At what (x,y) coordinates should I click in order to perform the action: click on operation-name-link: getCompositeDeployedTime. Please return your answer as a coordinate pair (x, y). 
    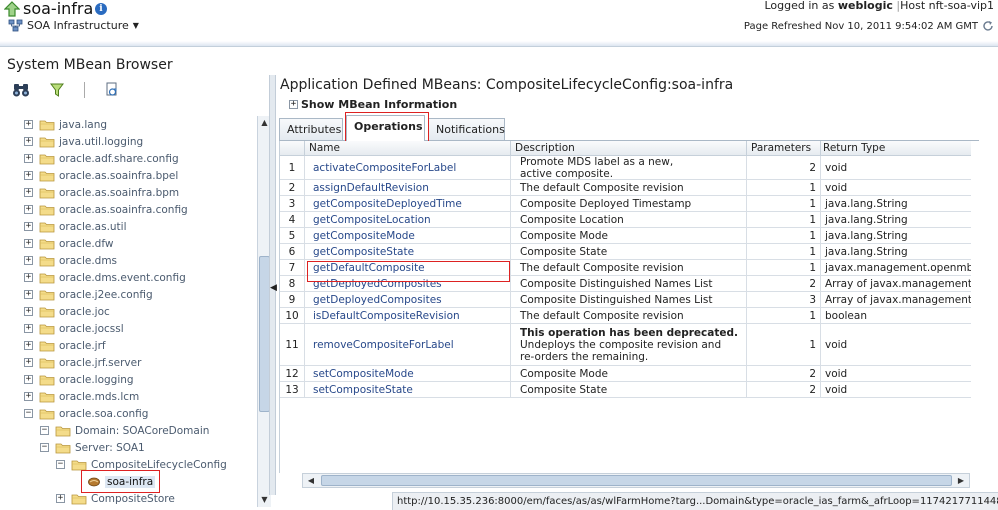
    Looking at the image, I should click on (408, 203).